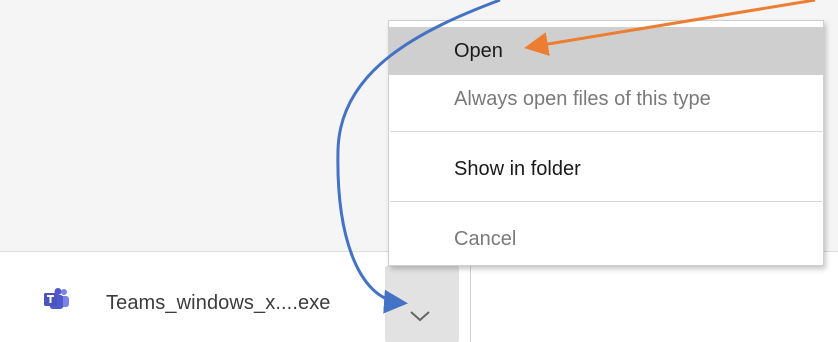  What do you see at coordinates (606, 239) in the screenshot?
I see `menu-item-cancel: Cancel` at bounding box center [606, 239].